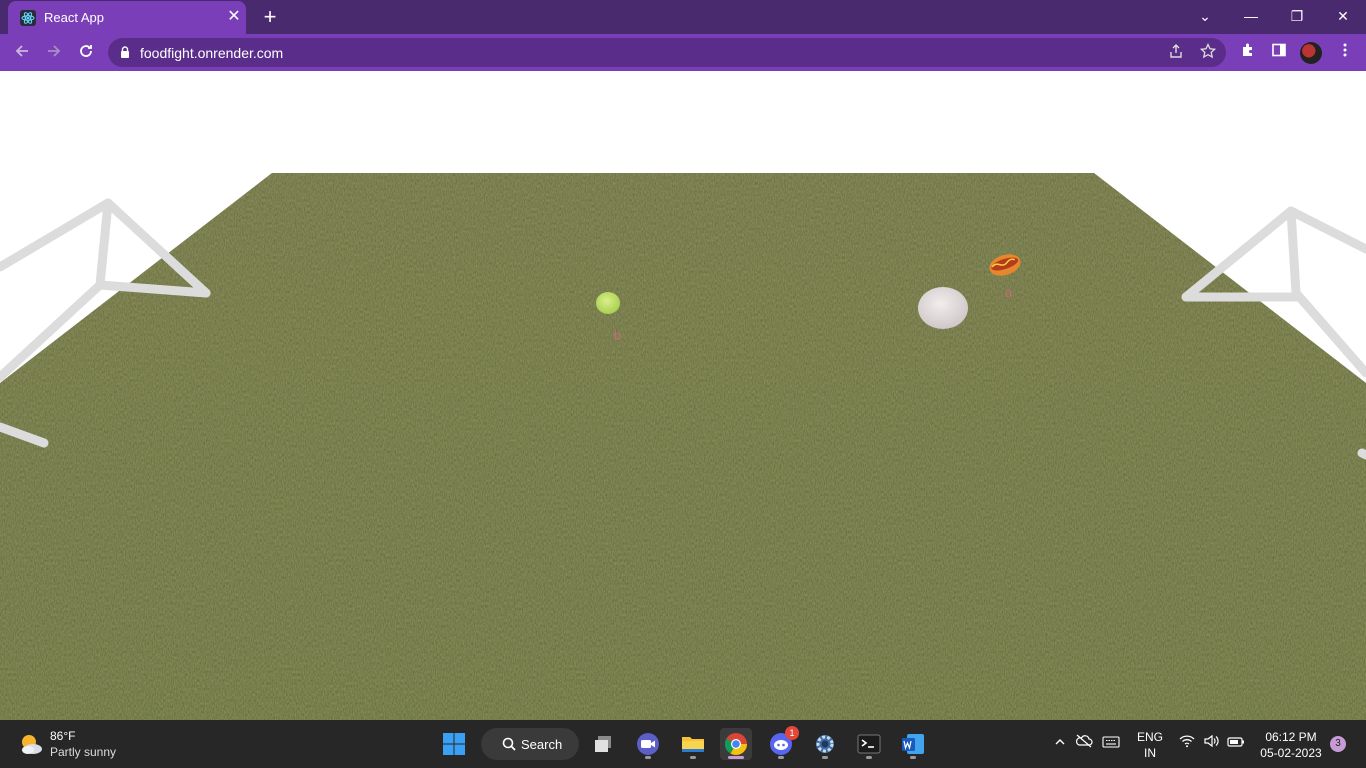 This screenshot has width=1366, height=768. I want to click on menu-icon, so click(1345, 53).